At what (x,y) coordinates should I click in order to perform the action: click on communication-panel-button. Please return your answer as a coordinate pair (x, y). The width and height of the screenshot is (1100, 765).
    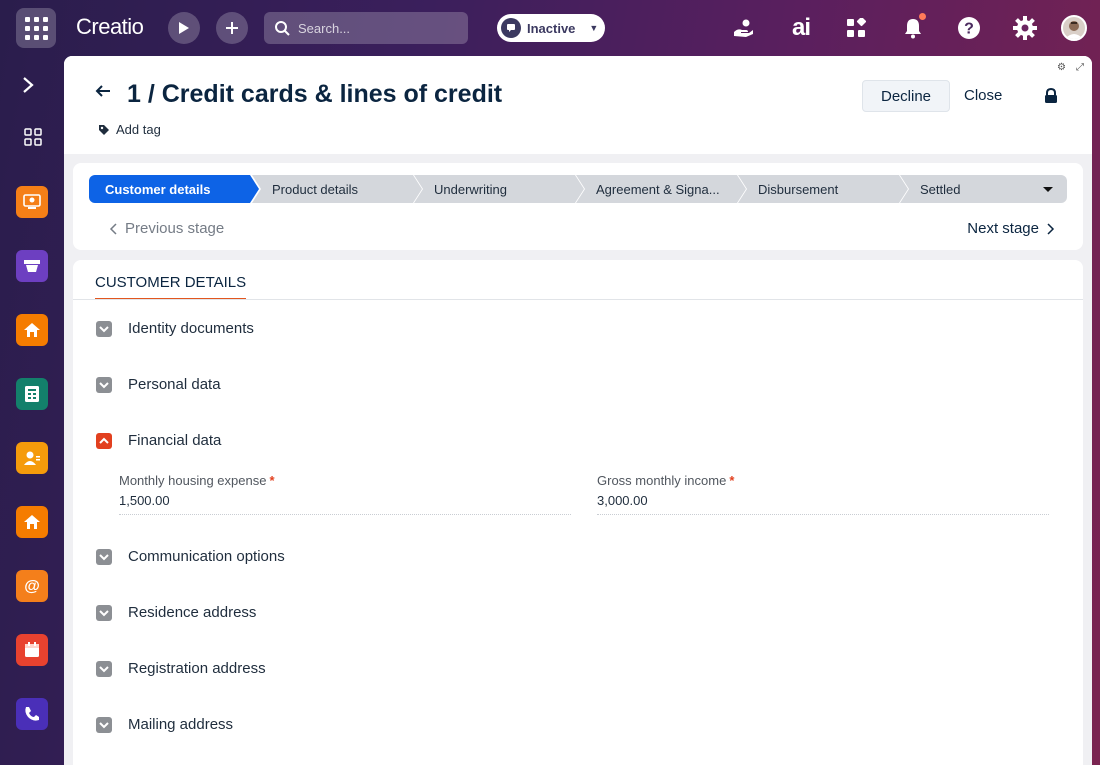
    Looking at the image, I should click on (743, 28).